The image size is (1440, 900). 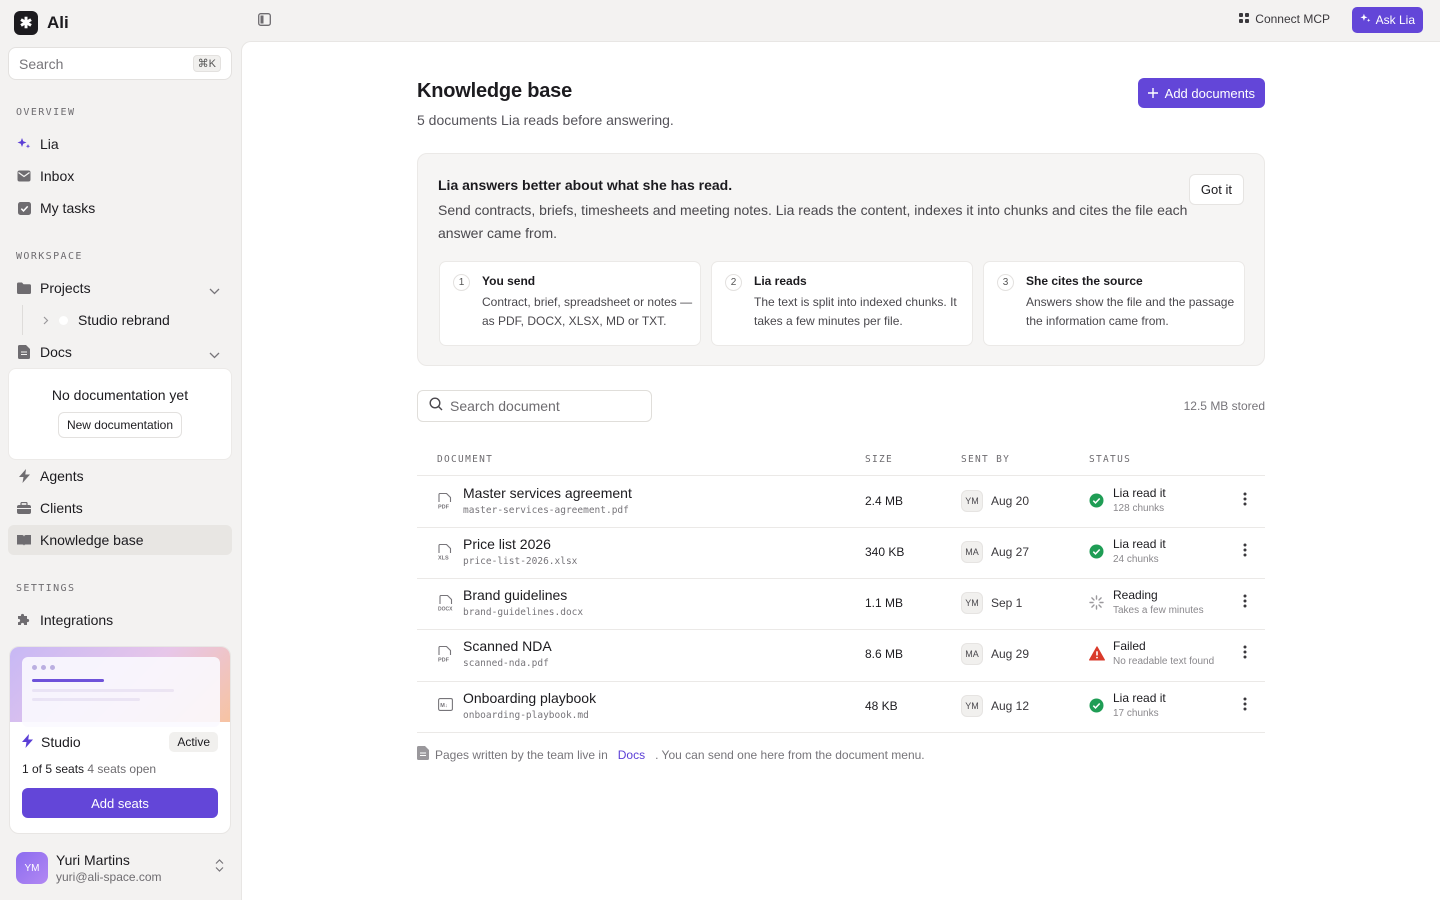 I want to click on add-seats-button: Add seats, so click(x=120, y=803).